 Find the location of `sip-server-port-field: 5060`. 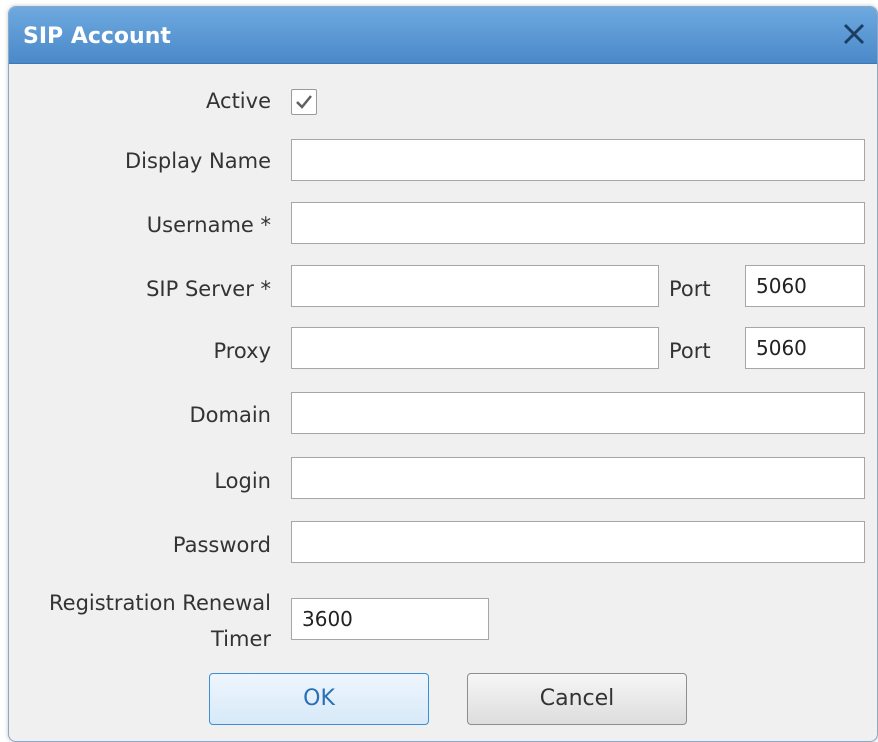

sip-server-port-field: 5060 is located at coordinates (805, 286).